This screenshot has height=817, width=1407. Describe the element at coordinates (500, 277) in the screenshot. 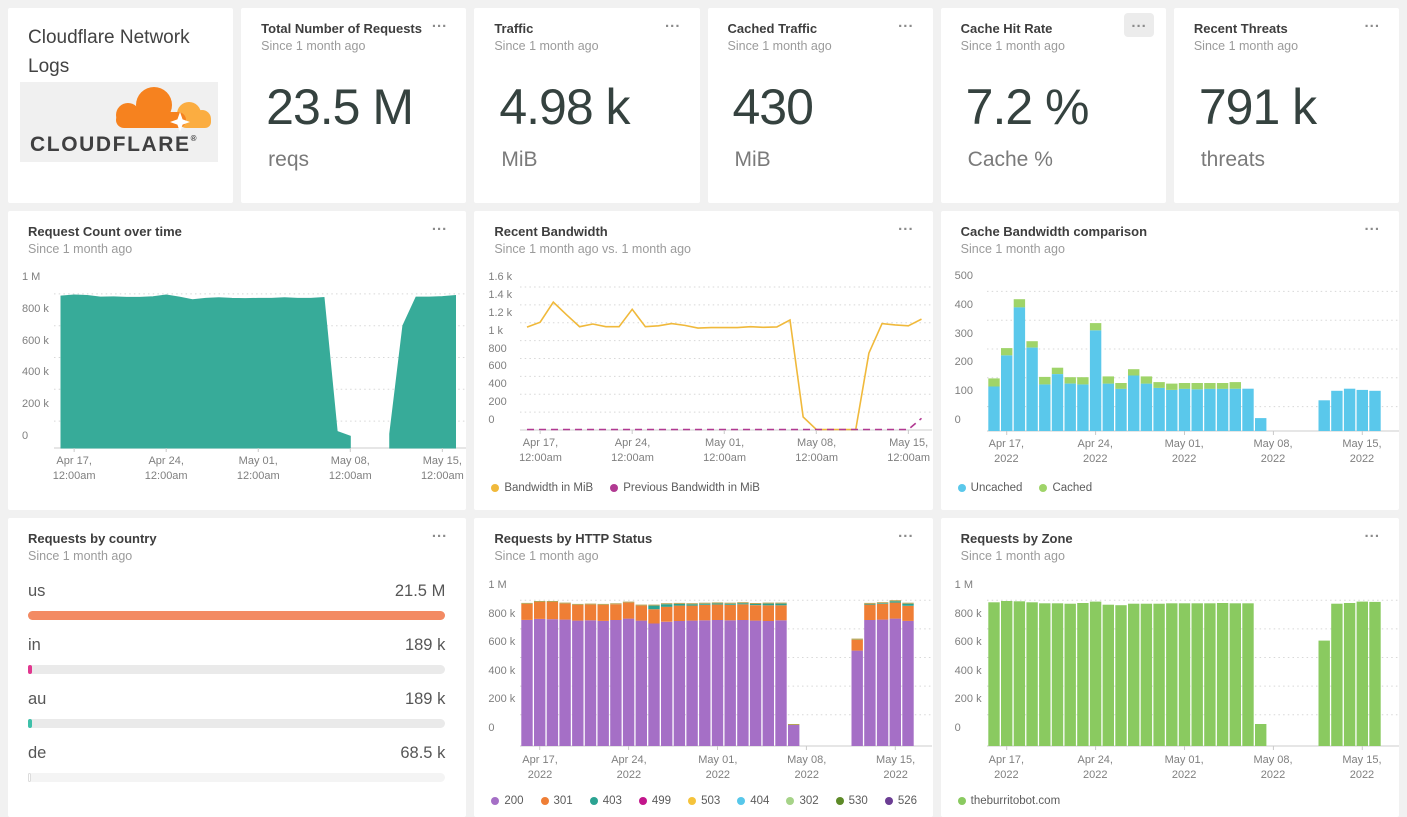

I see `y-axis-label: 1.6 k` at that location.